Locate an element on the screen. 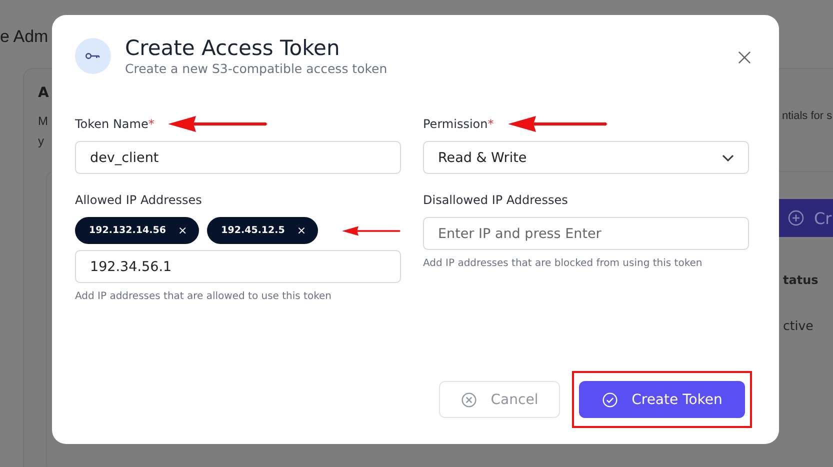 This screenshot has height=467, width=833. input-field: 192.34.56.1 is located at coordinates (238, 266).